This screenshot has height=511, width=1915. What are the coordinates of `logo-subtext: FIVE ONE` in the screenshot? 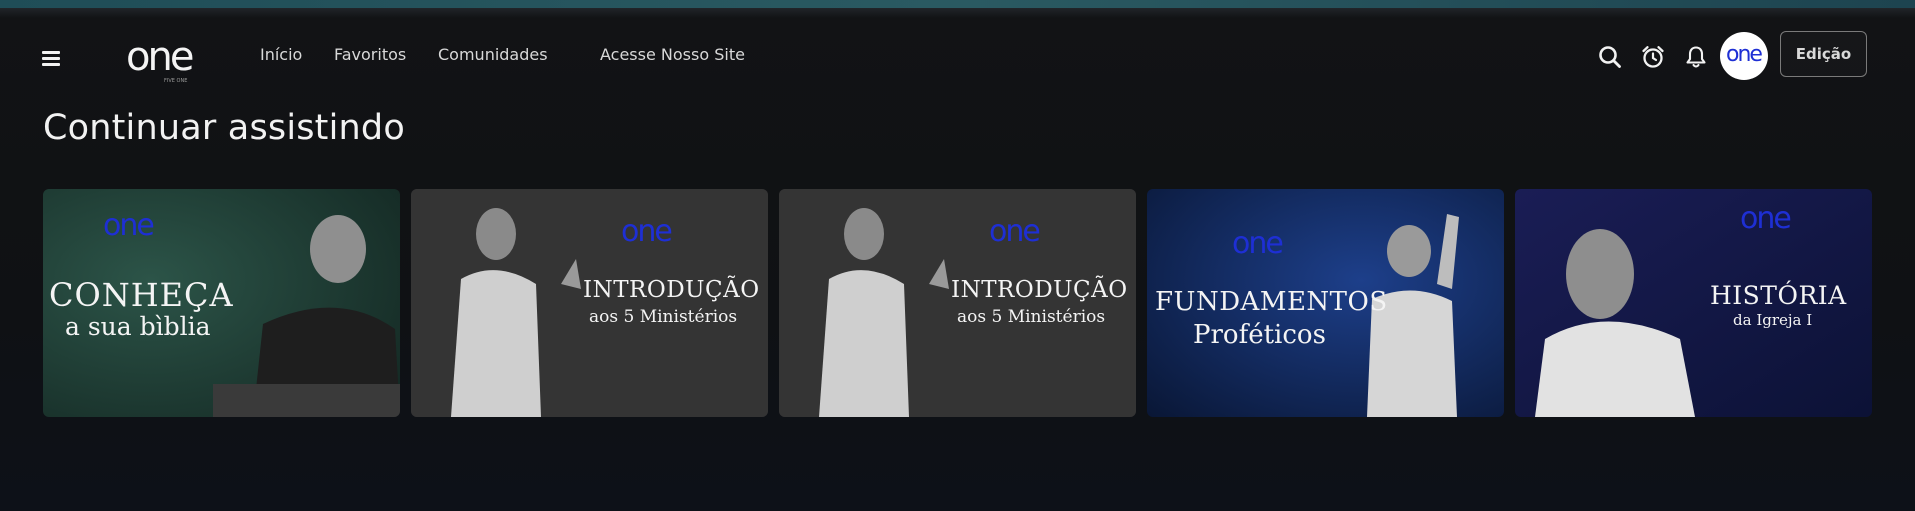 It's located at (175, 81).